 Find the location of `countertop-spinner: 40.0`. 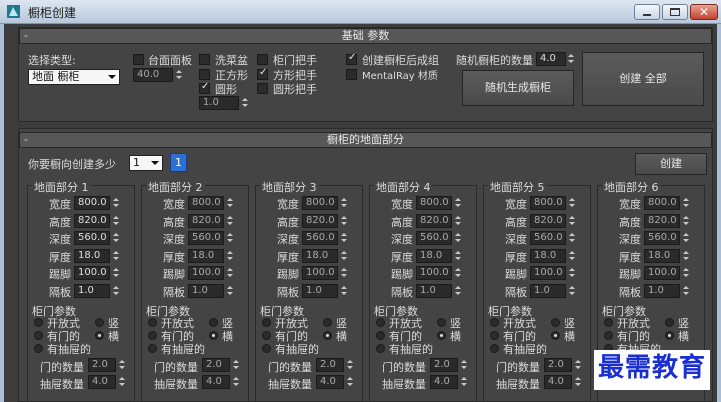

countertop-spinner: 40.0 is located at coordinates (153, 75).